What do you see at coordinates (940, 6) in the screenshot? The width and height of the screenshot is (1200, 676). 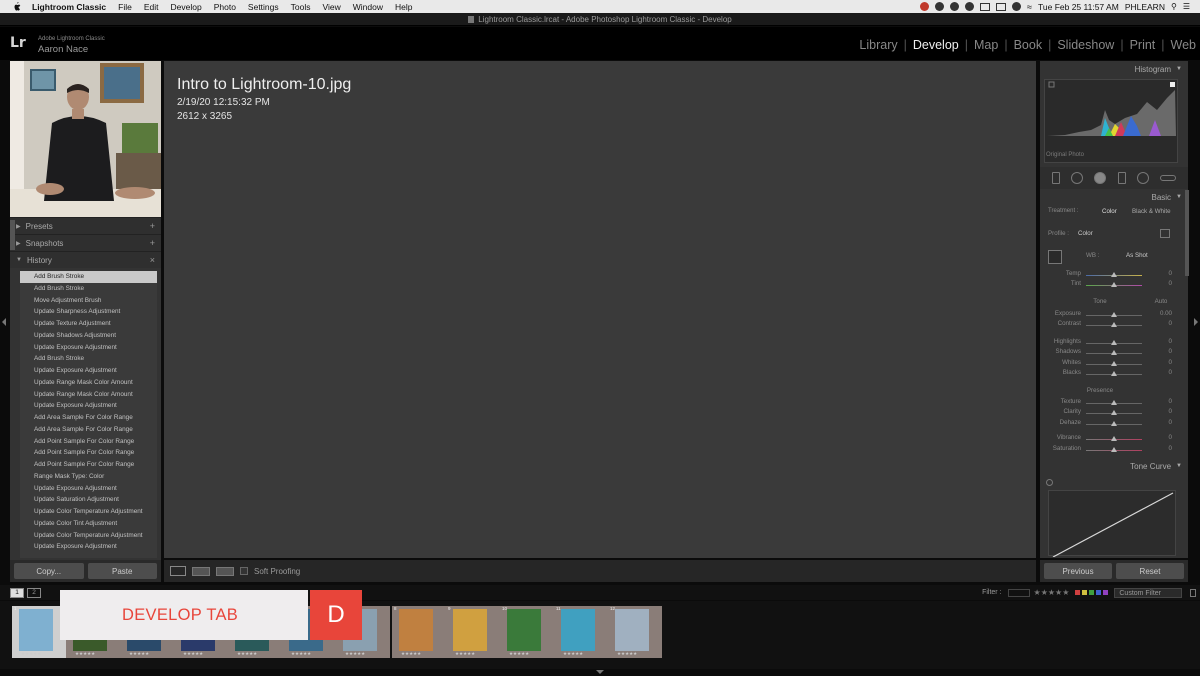 I see `status-pin-icon` at bounding box center [940, 6].